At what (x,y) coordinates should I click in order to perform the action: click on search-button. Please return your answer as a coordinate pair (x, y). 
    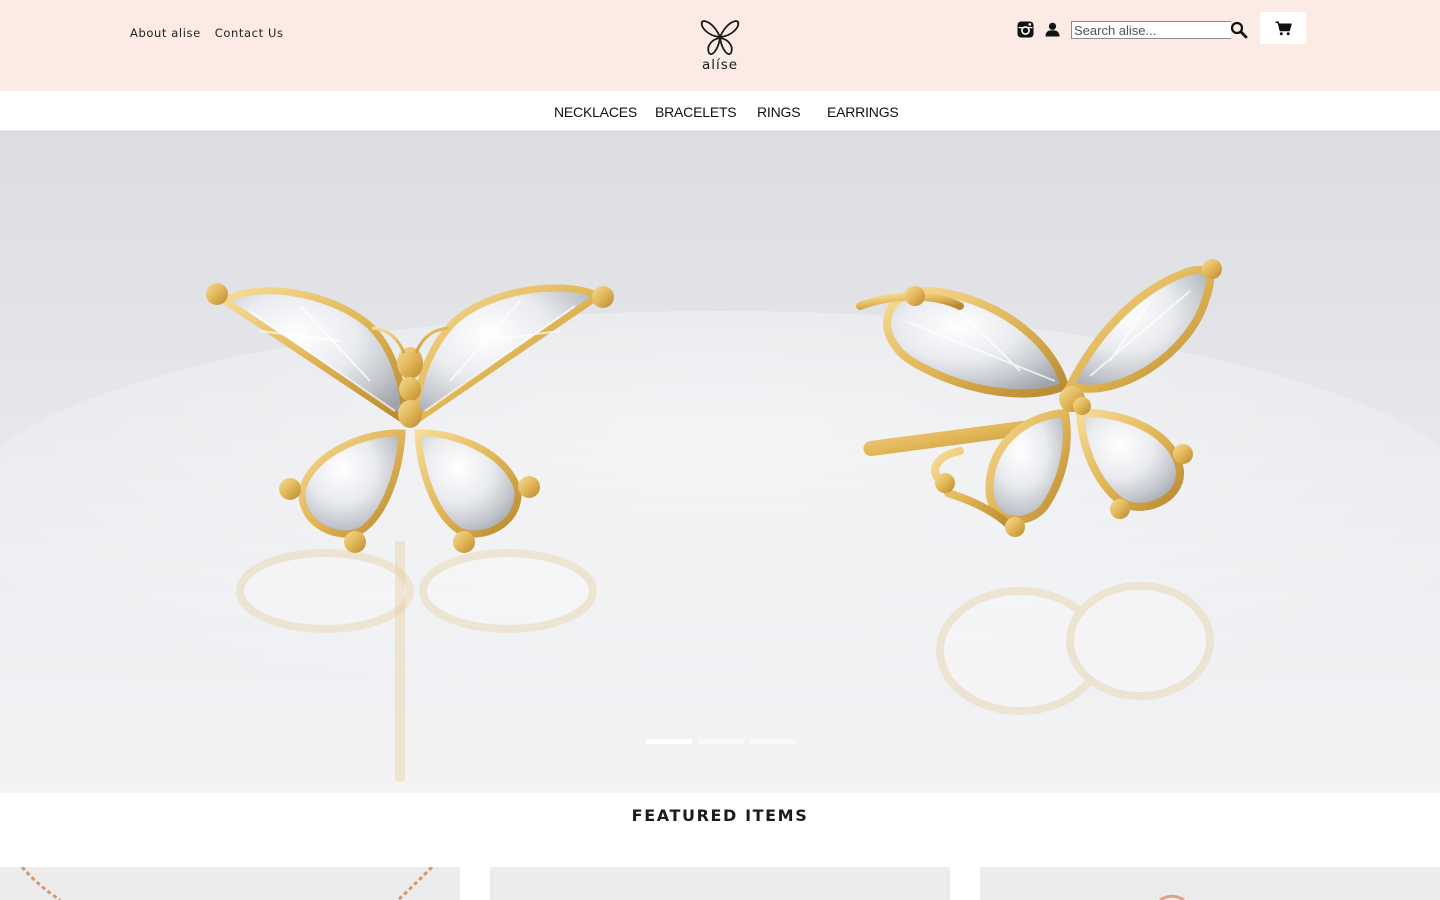
    Looking at the image, I should click on (1239, 30).